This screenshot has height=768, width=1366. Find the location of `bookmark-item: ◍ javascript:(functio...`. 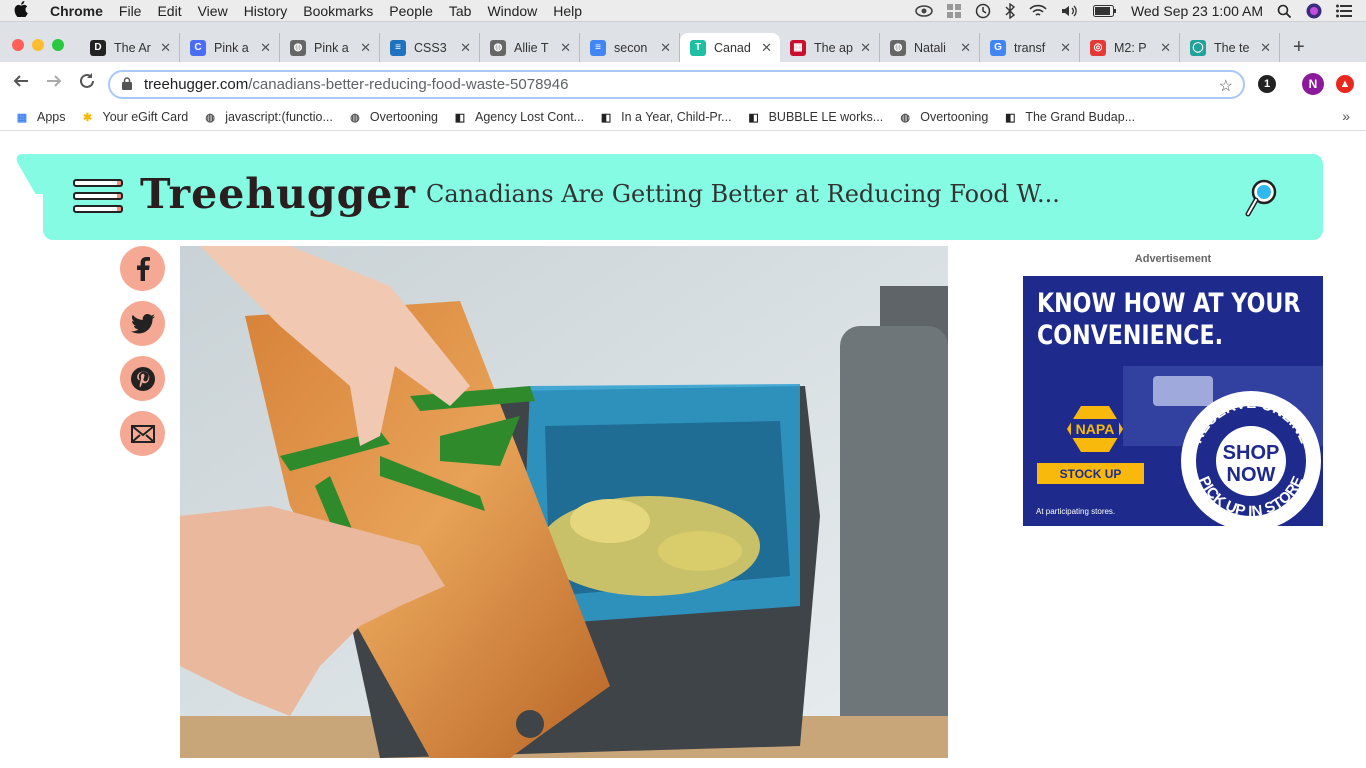

bookmark-item: ◍ javascript:(functio... is located at coordinates (267, 117).